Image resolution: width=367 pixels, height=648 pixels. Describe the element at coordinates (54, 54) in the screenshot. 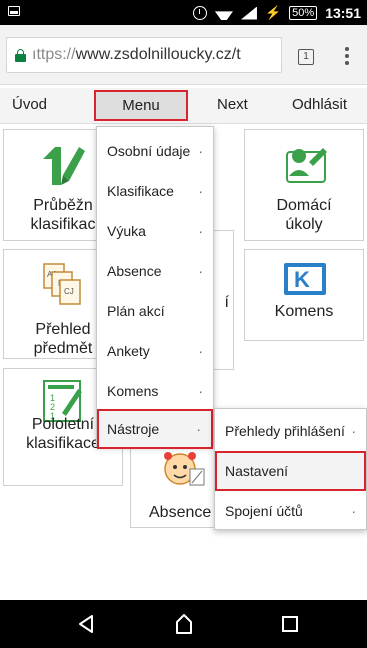

I see `url-scheme: ıttps://` at that location.